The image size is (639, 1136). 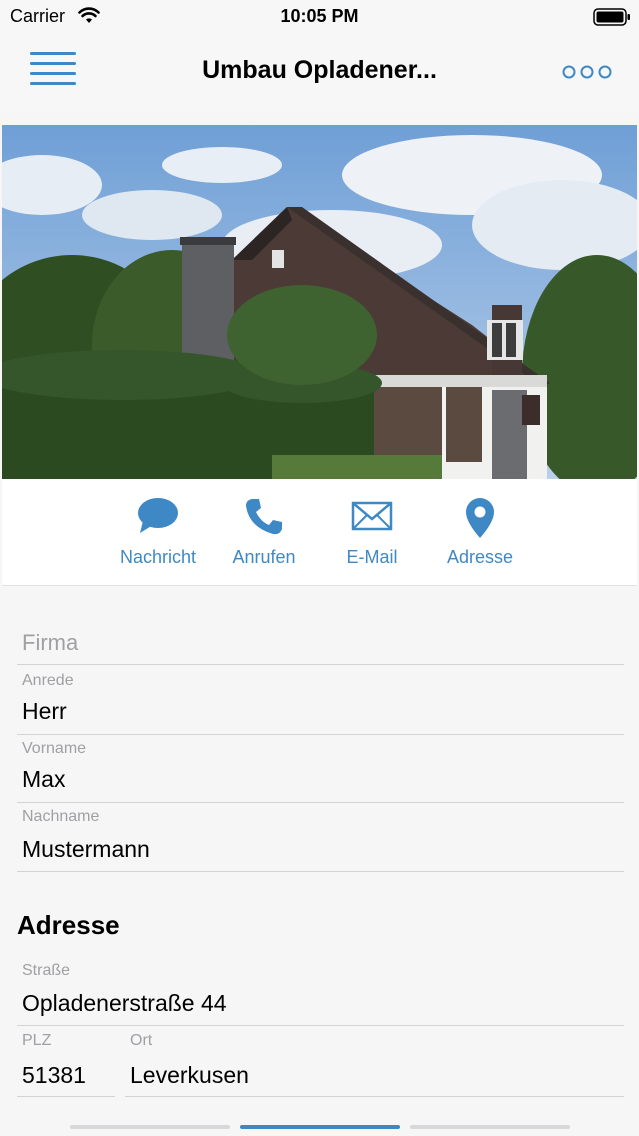 I want to click on contact-actions: Nachricht Anrufen E-Mail Adresse, so click(x=319, y=532).